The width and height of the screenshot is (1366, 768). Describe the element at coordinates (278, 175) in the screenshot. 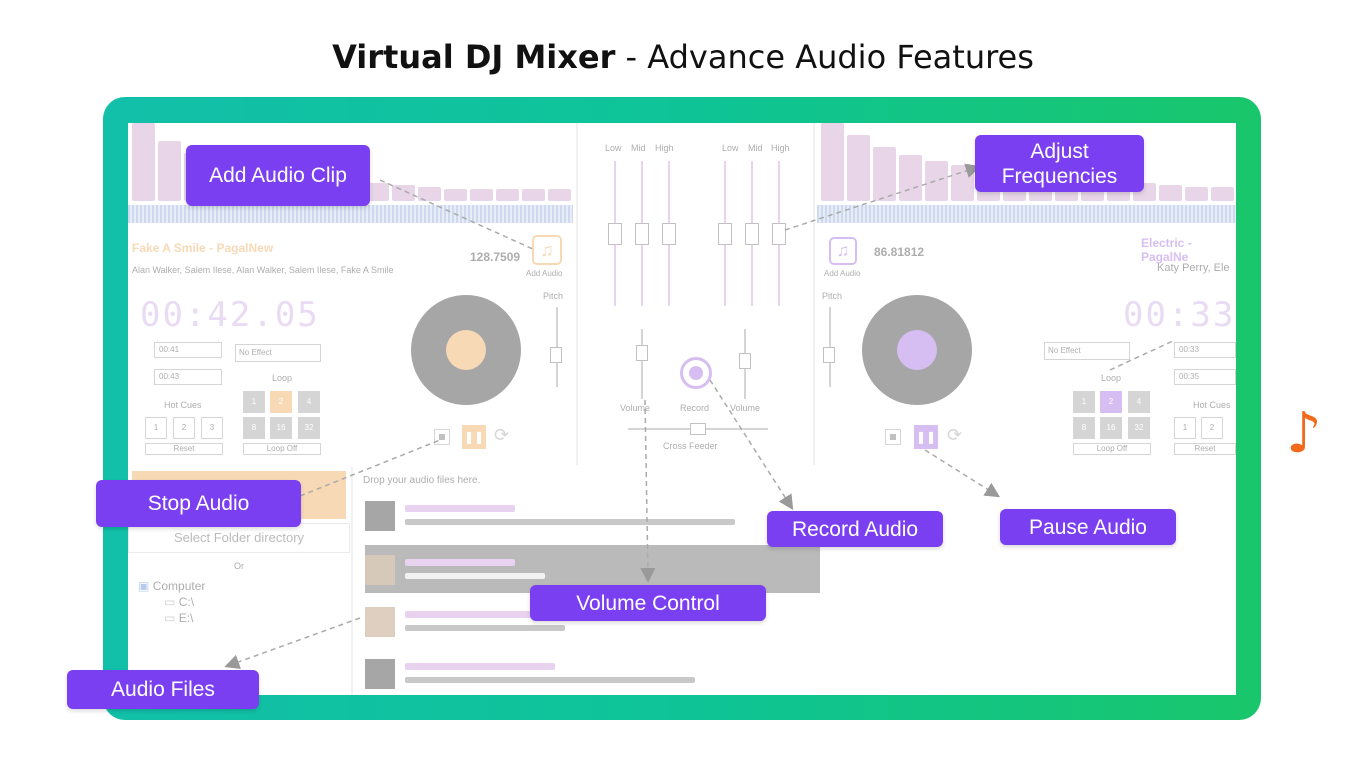

I see `callout-add-audio-clip: Add Audio Clip` at that location.